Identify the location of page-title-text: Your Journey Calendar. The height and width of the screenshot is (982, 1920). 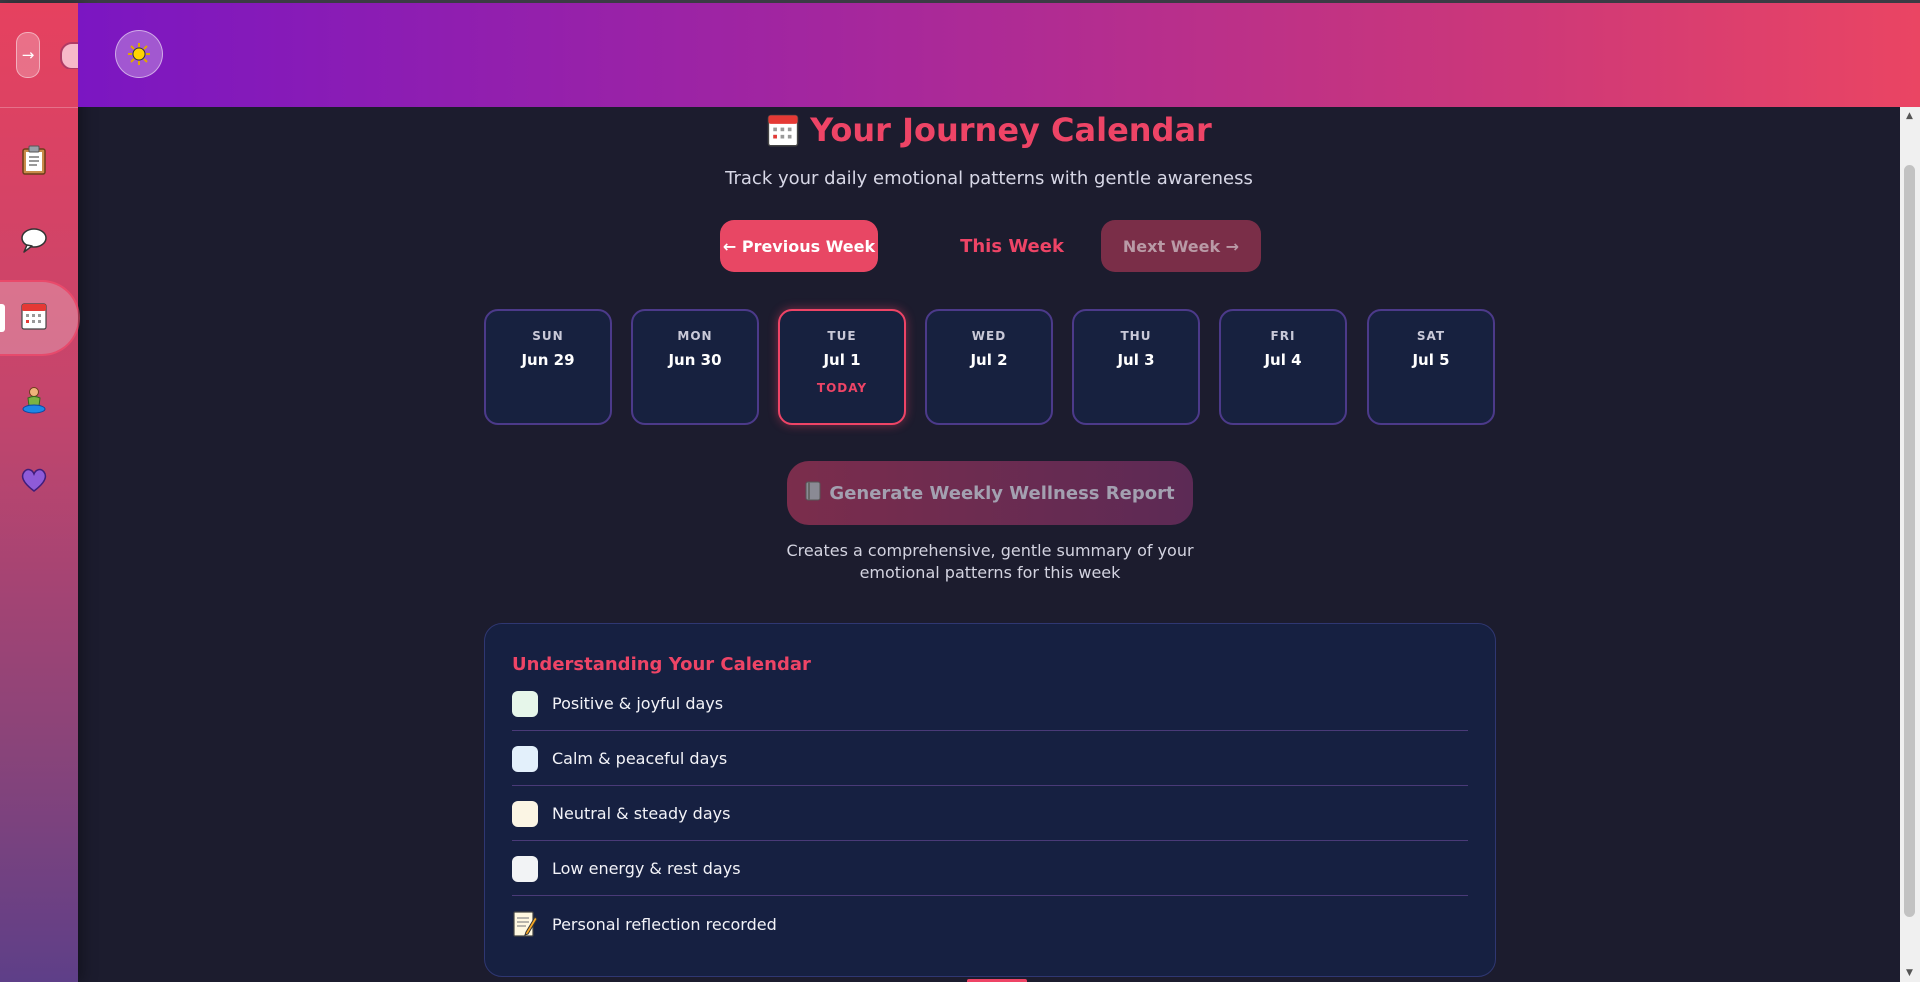
(1011, 130).